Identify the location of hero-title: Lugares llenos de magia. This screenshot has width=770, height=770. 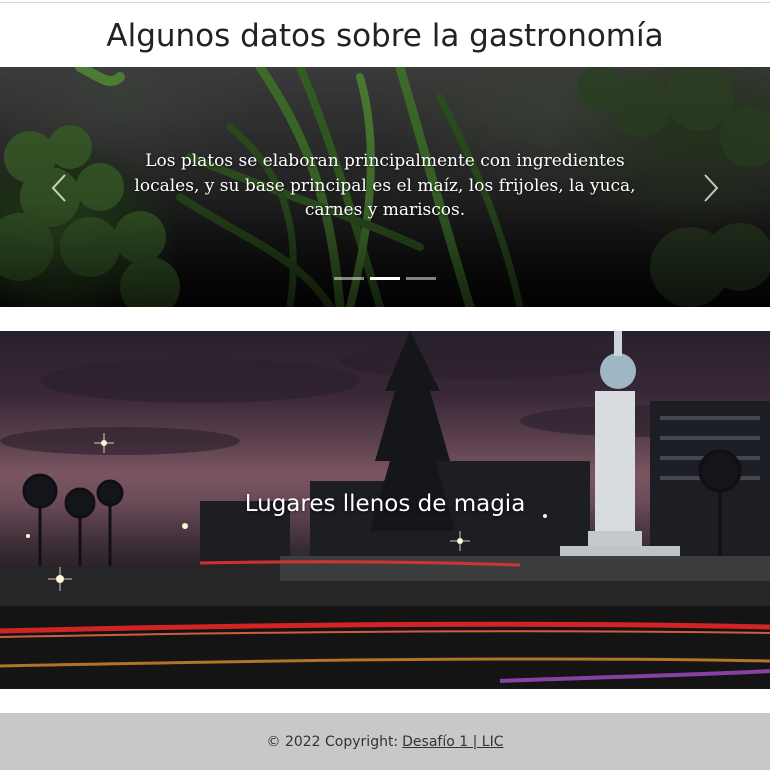
(385, 504).